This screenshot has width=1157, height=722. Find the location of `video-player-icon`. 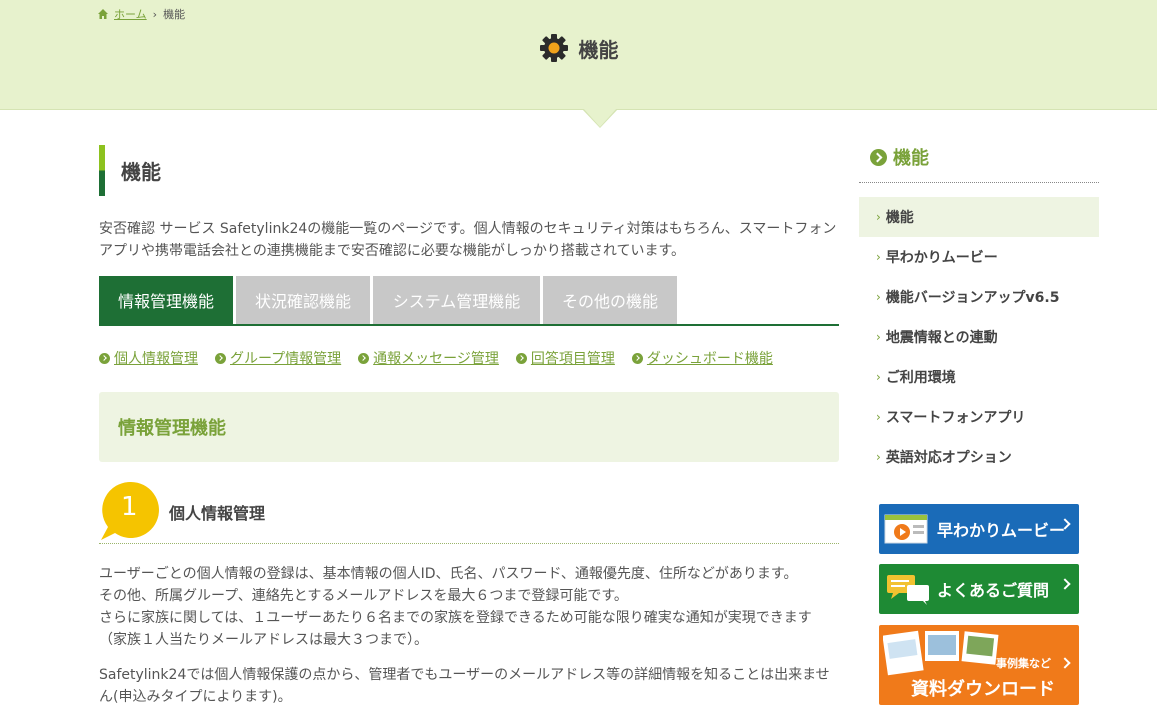

video-player-icon is located at coordinates (906, 529).